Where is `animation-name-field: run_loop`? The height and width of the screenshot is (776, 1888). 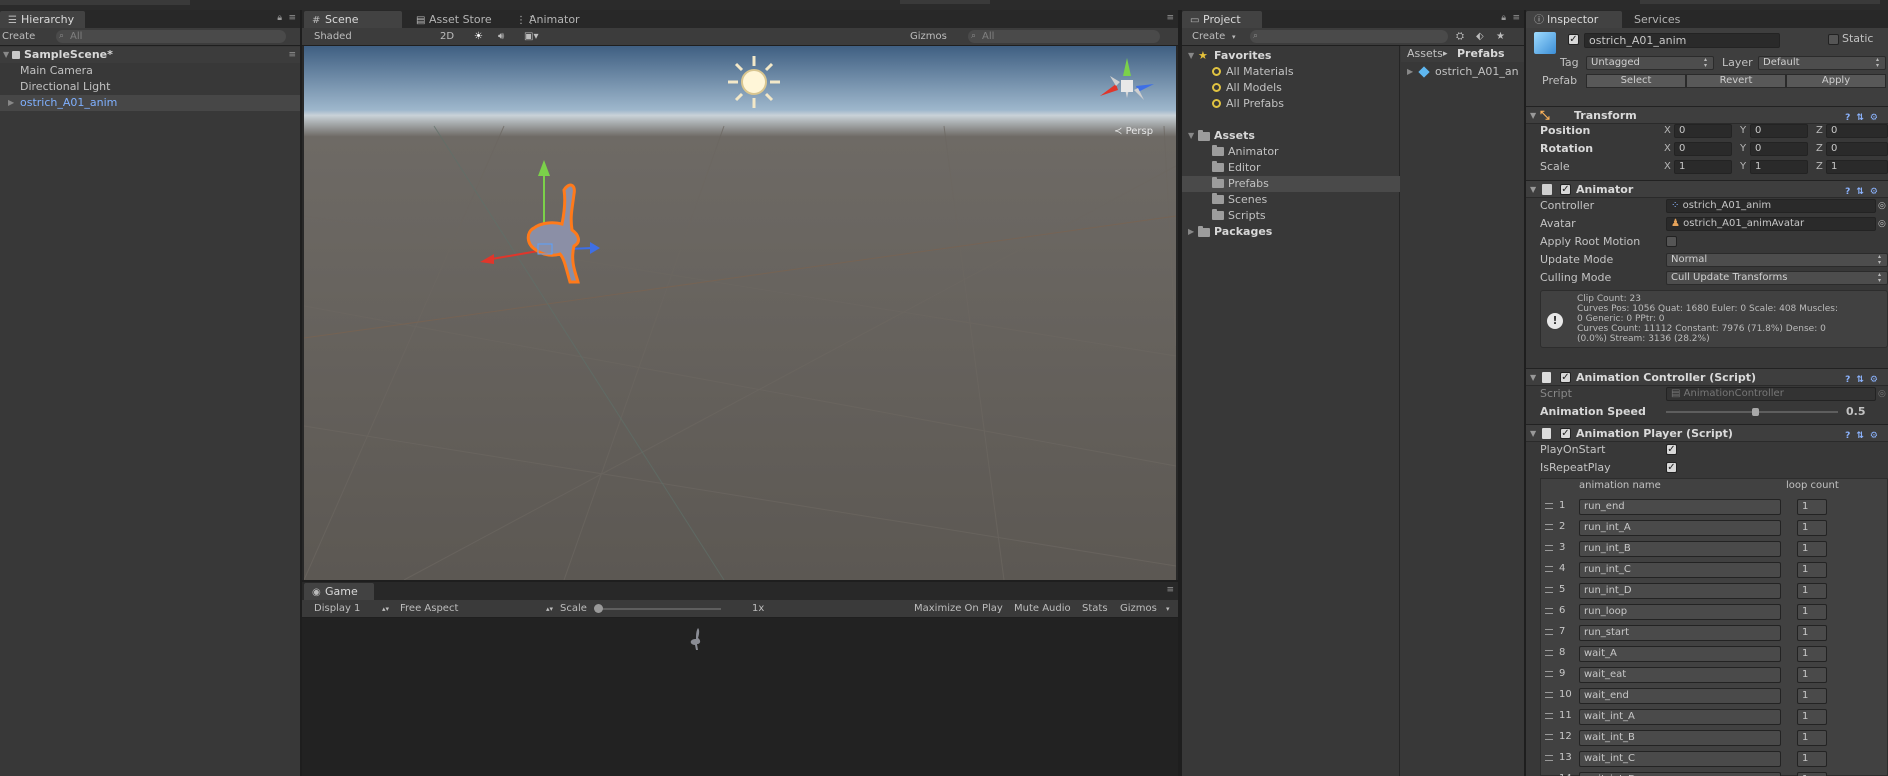 animation-name-field: run_loop is located at coordinates (1680, 612).